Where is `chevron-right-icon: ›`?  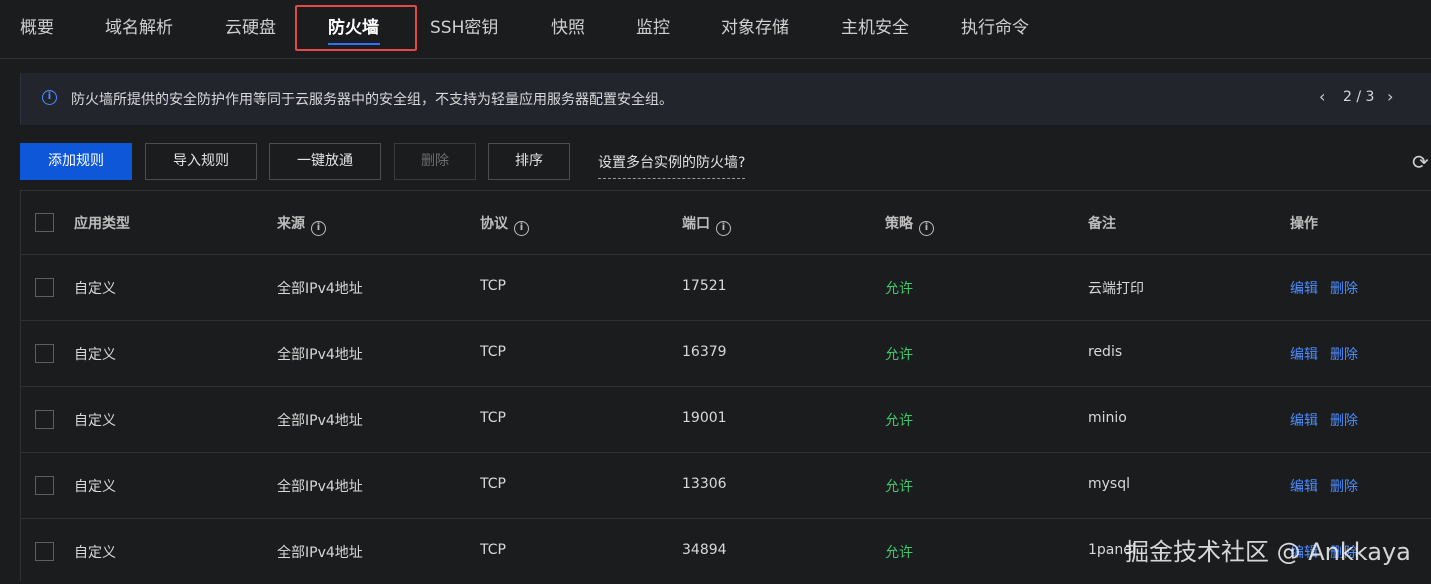
chevron-right-icon: › is located at coordinates (1390, 96).